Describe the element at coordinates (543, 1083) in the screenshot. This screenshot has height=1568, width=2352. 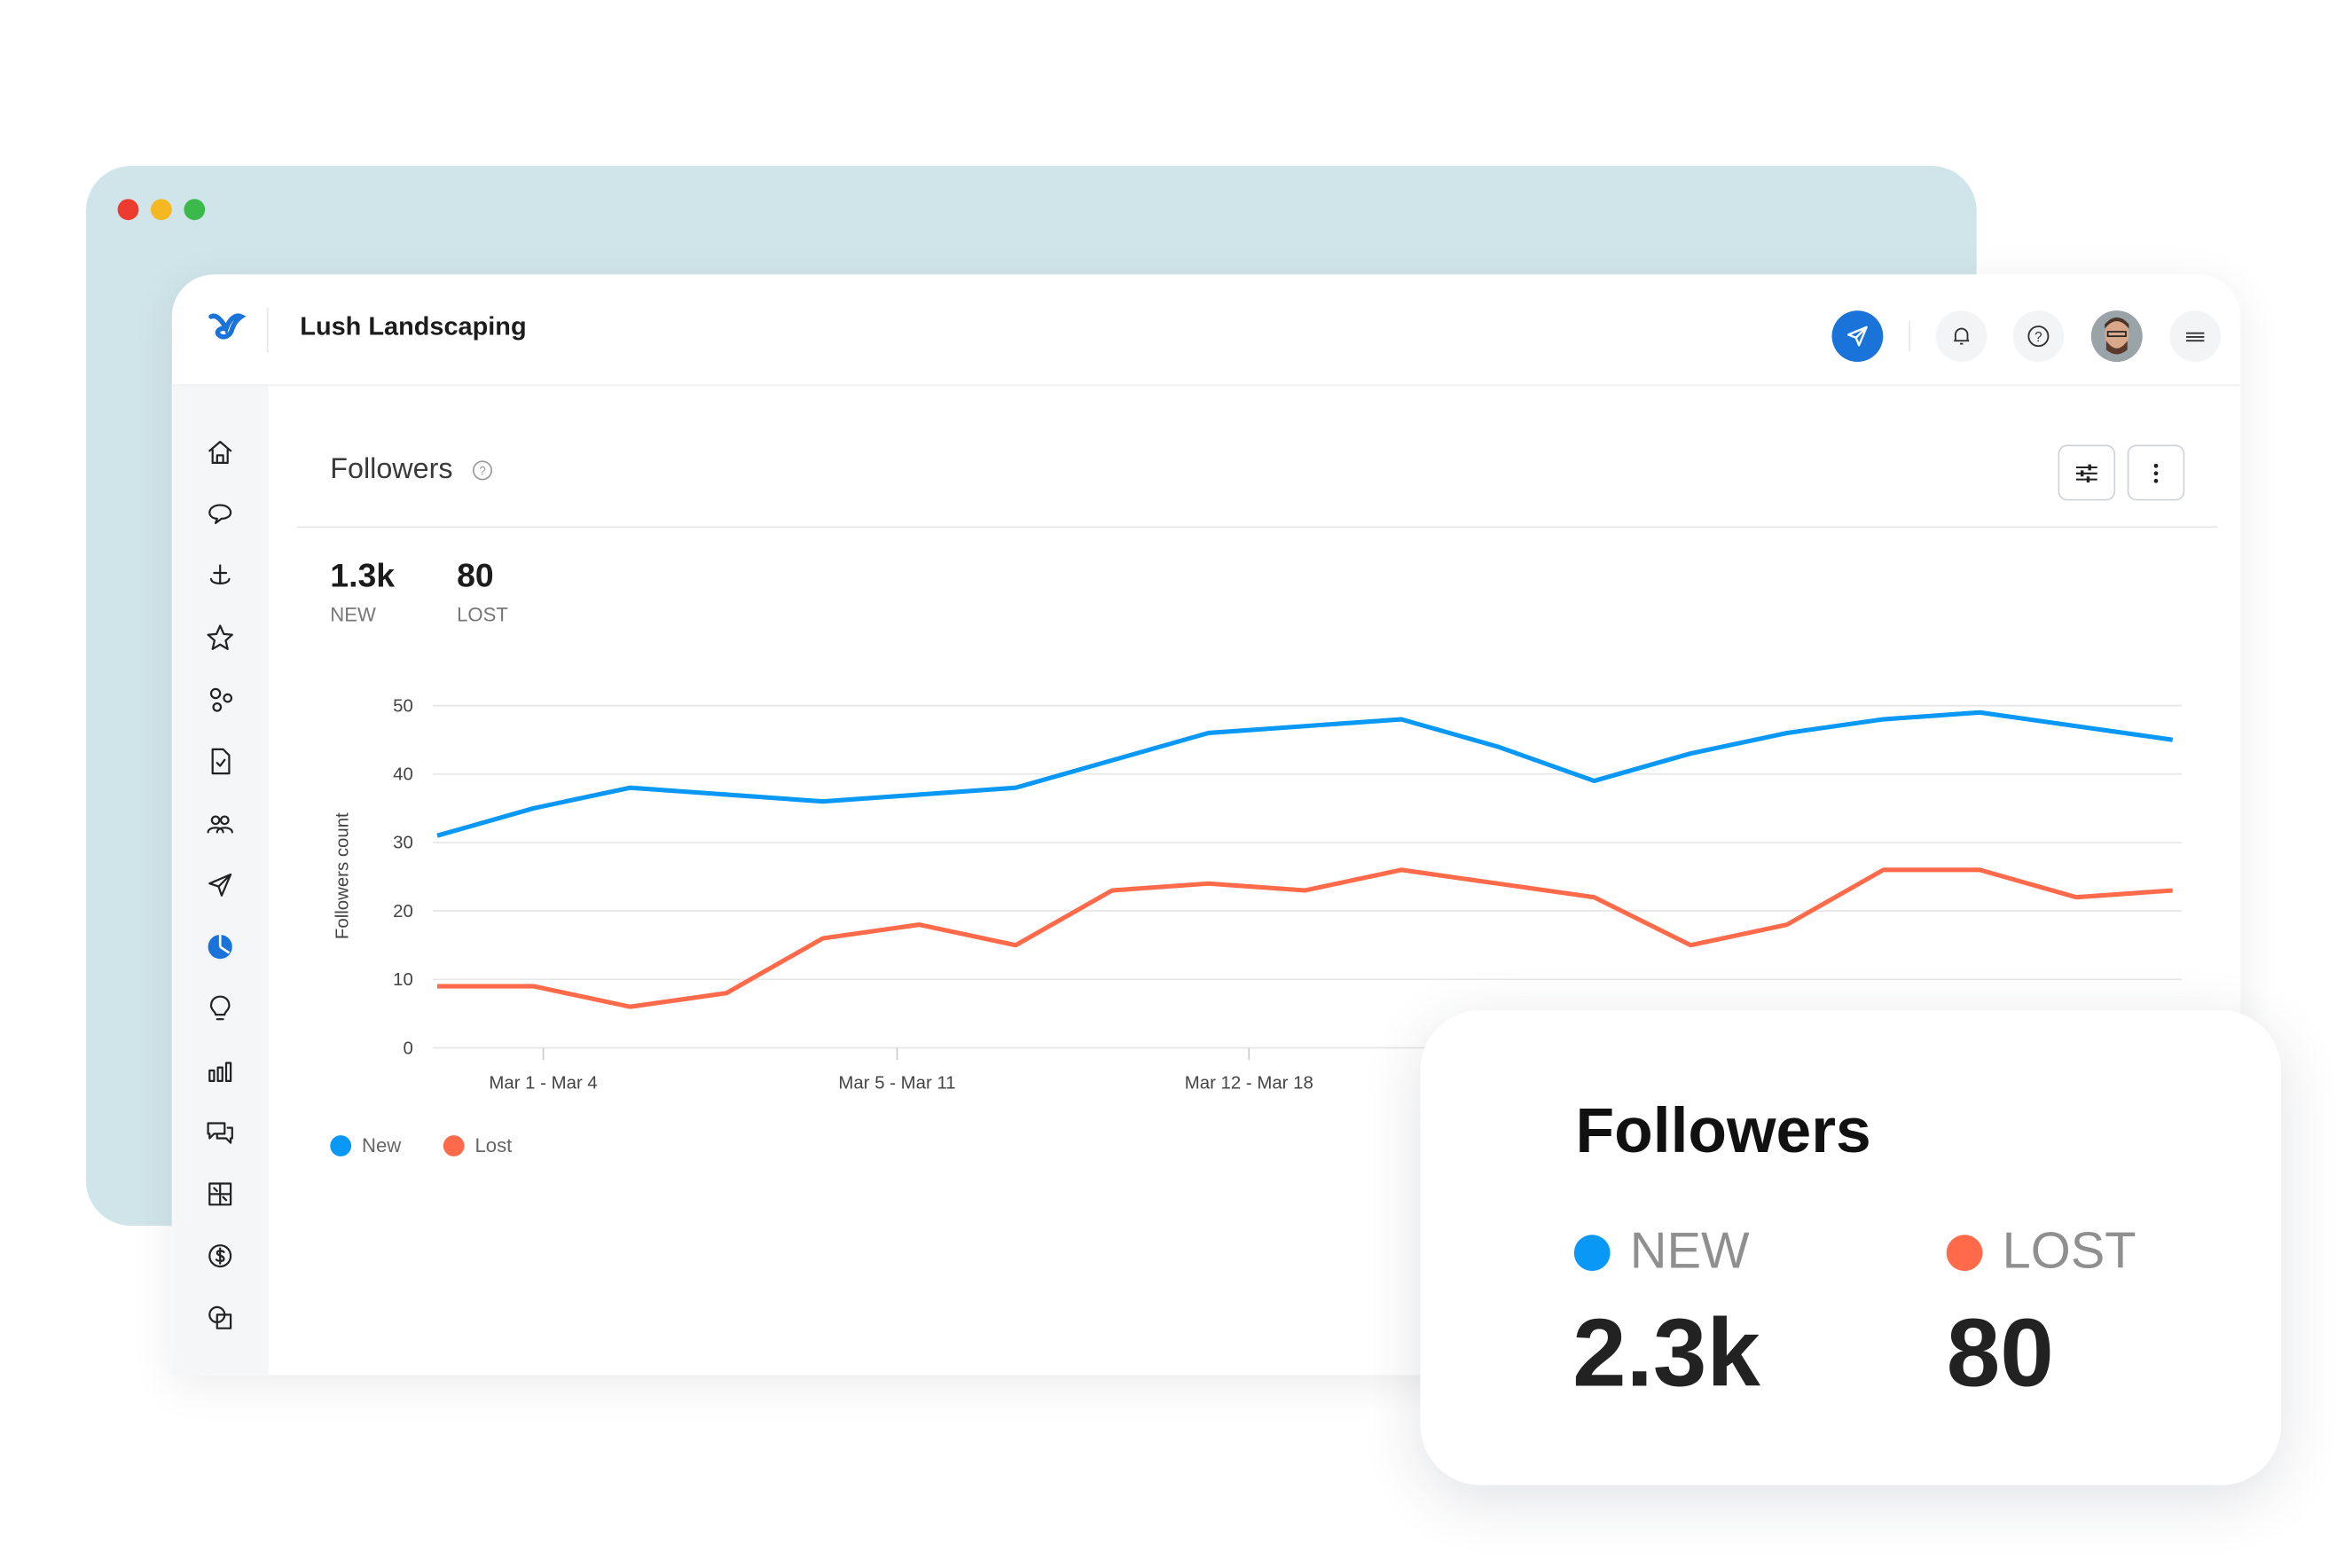
I see `x-tick-label: Mar 1 - Mar 4` at that location.